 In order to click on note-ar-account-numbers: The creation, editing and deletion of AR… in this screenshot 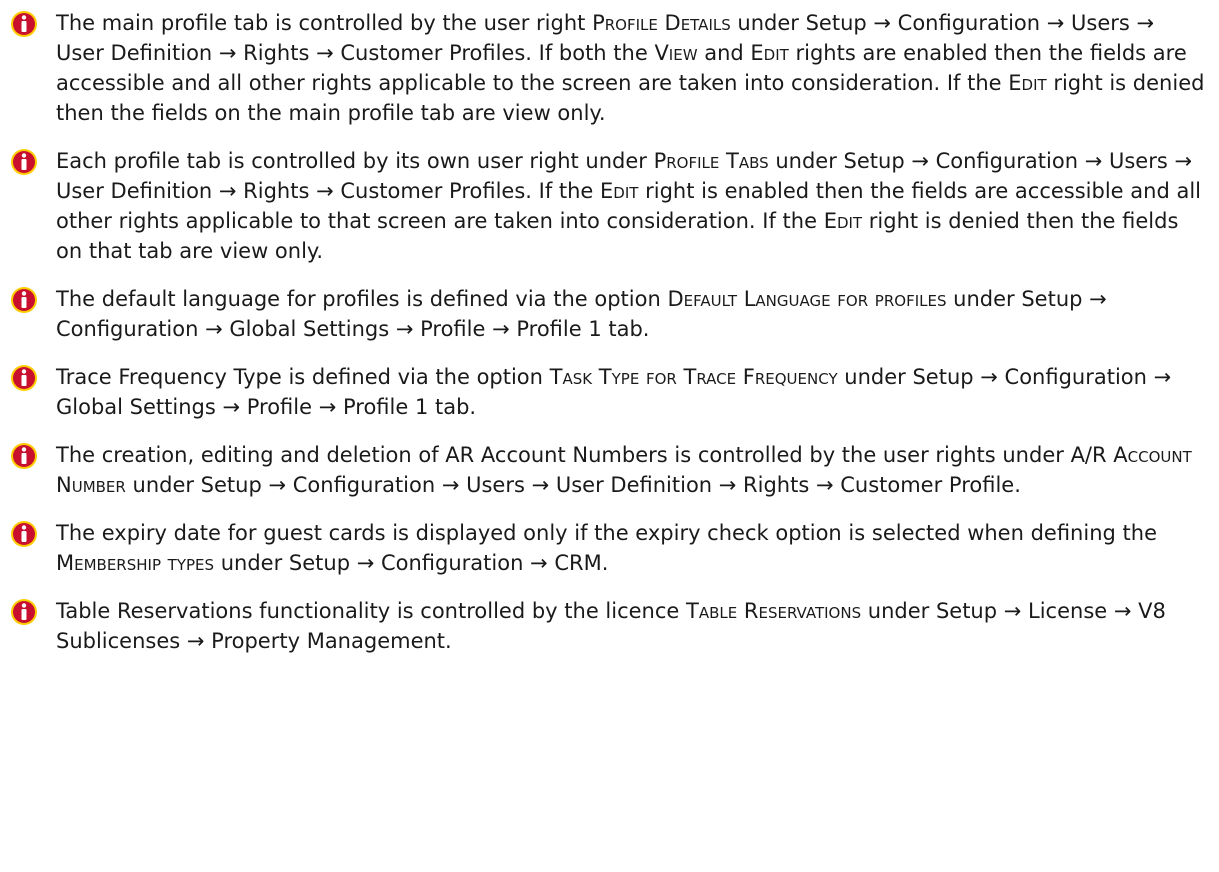, I will do `click(608, 470)`.